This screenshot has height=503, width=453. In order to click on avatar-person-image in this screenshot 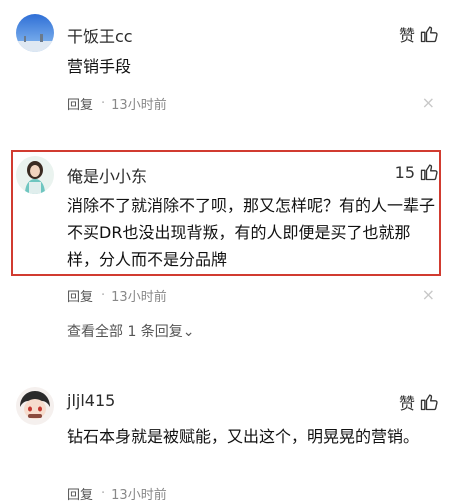, I will do `click(35, 175)`.